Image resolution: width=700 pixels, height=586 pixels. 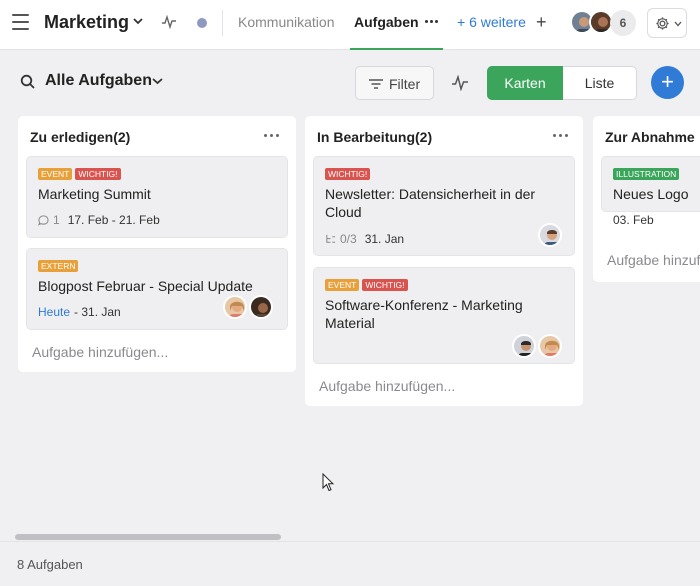 I want to click on task-card: ILLUSTRATION Neues Logo 03. Feb, so click(x=650, y=191).